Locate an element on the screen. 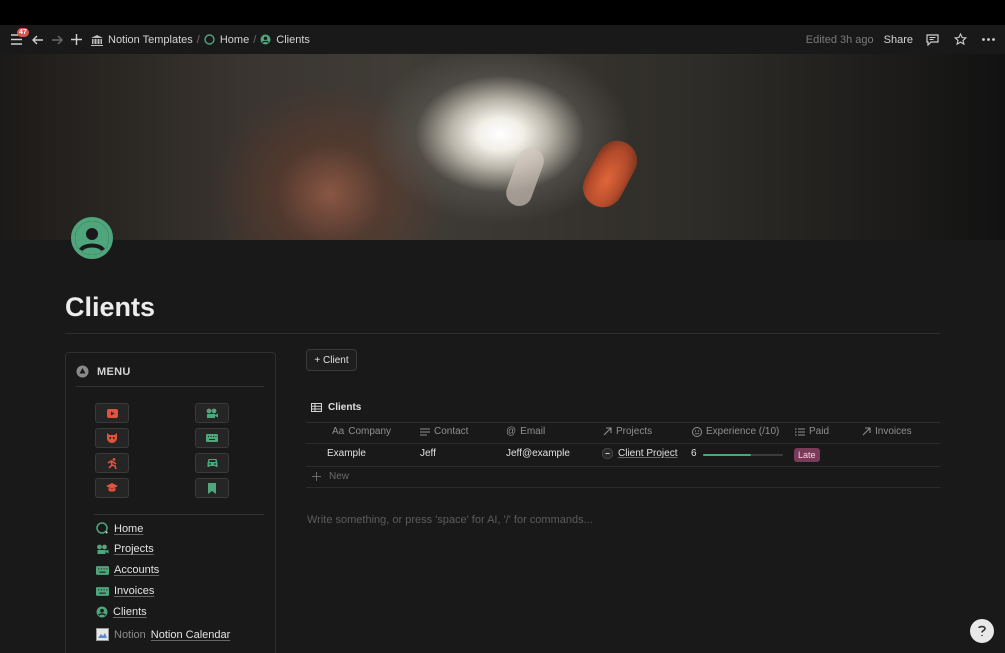  cell-experience: 6 is located at coordinates (694, 453).